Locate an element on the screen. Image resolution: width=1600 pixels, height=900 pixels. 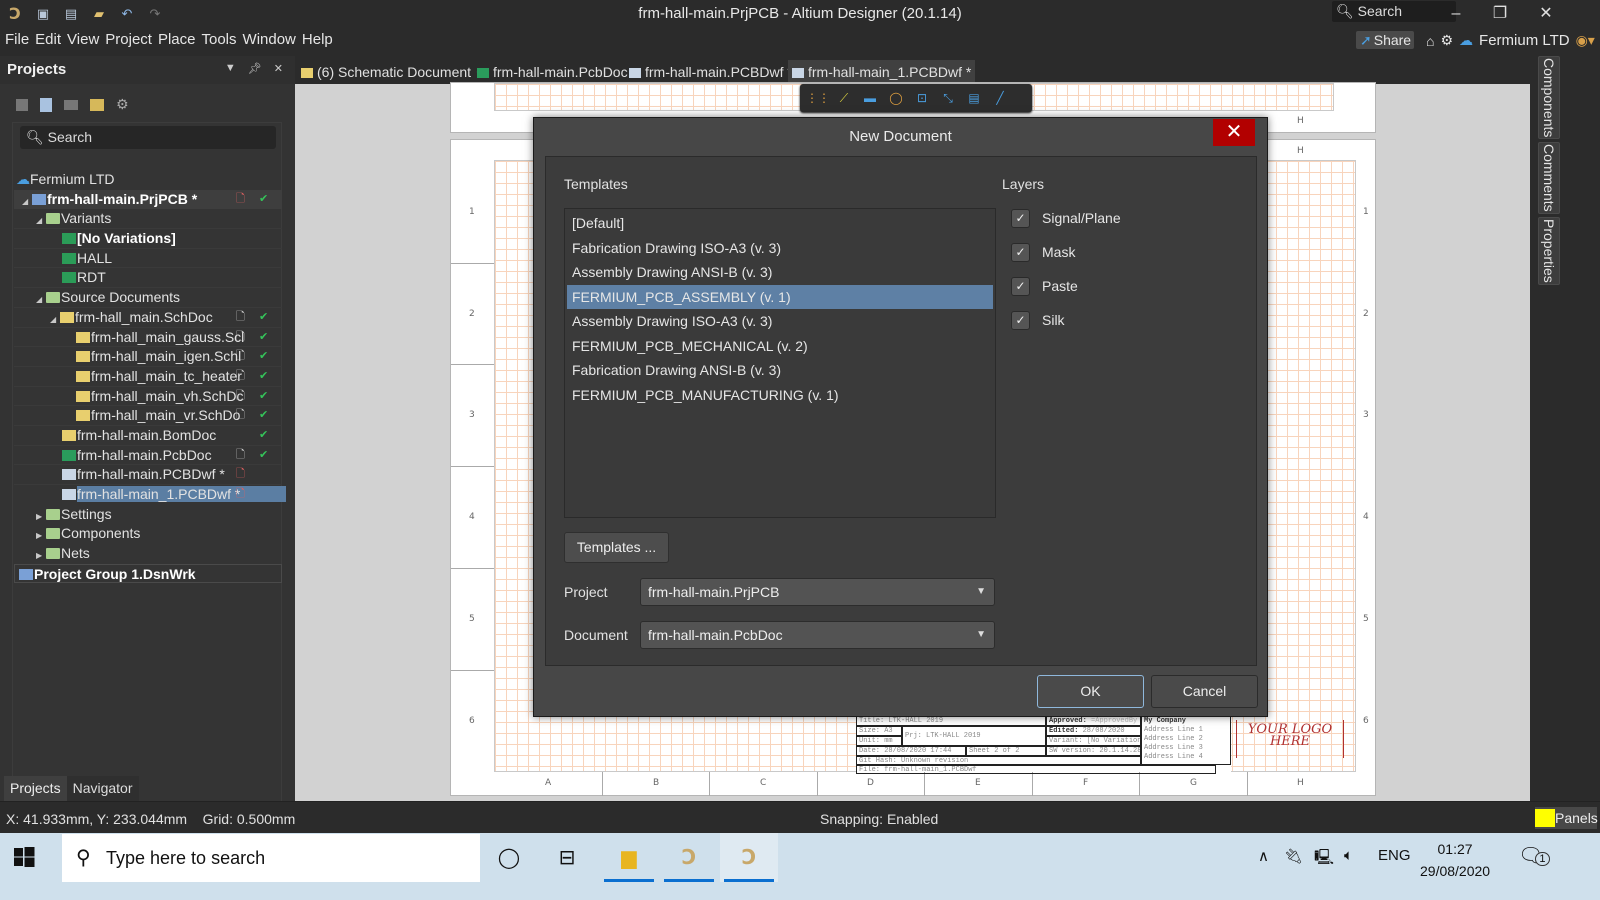
tree-item-bomdoc: frm-hall-main.BomDoc ✔ is located at coordinates (148, 436).